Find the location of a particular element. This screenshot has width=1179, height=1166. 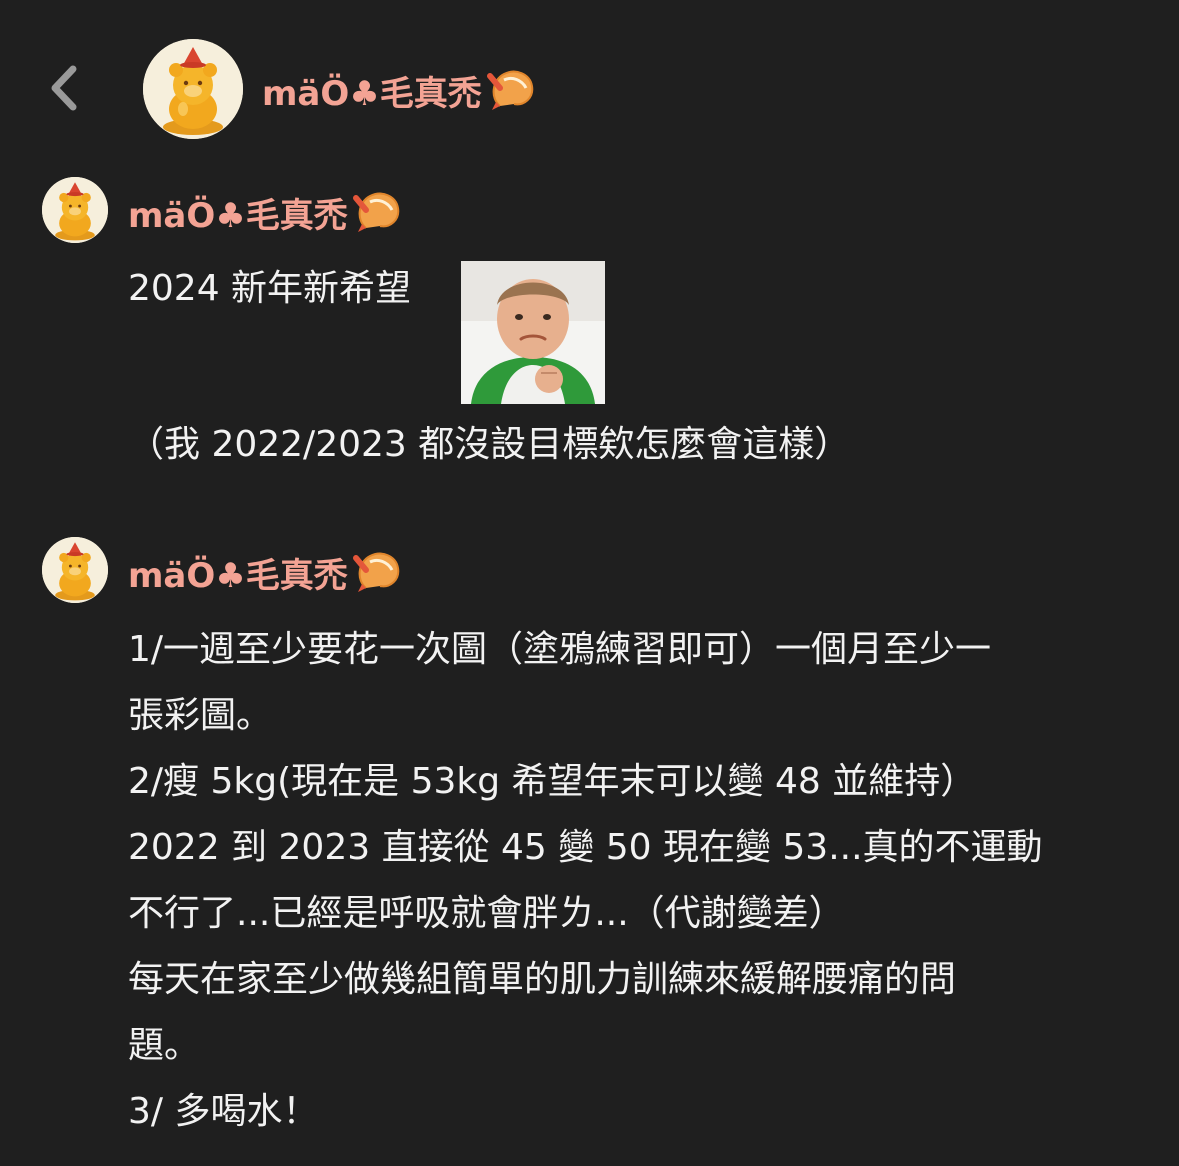

success-kid-sticker is located at coordinates (533, 332).